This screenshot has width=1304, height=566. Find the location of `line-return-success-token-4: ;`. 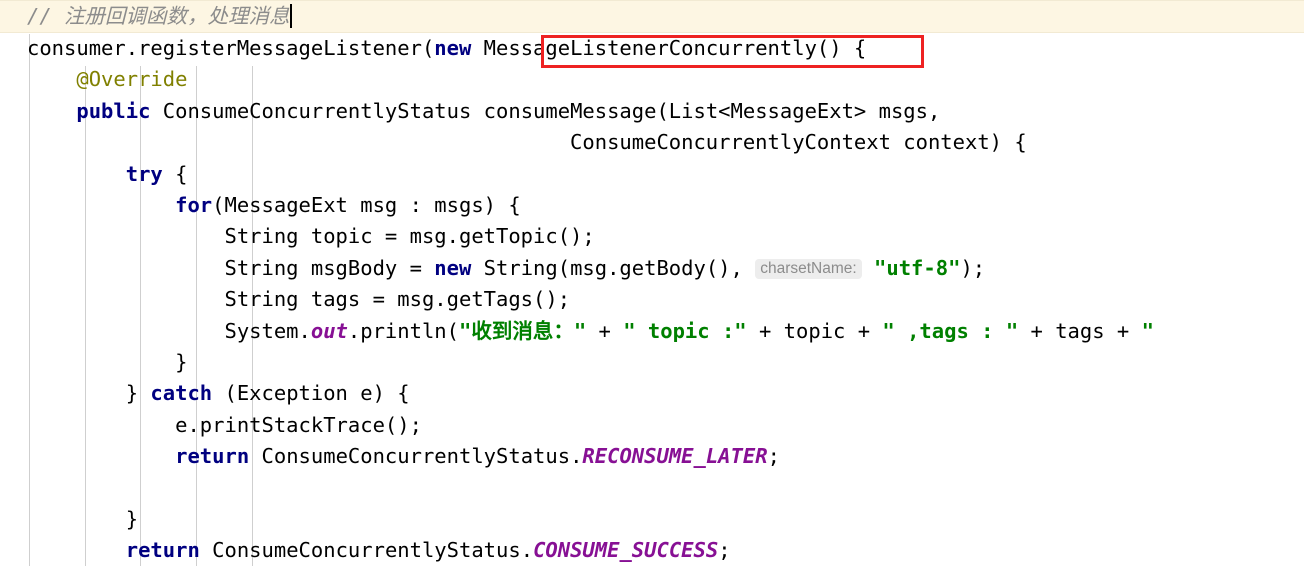

line-return-success-token-4: ; is located at coordinates (724, 550).